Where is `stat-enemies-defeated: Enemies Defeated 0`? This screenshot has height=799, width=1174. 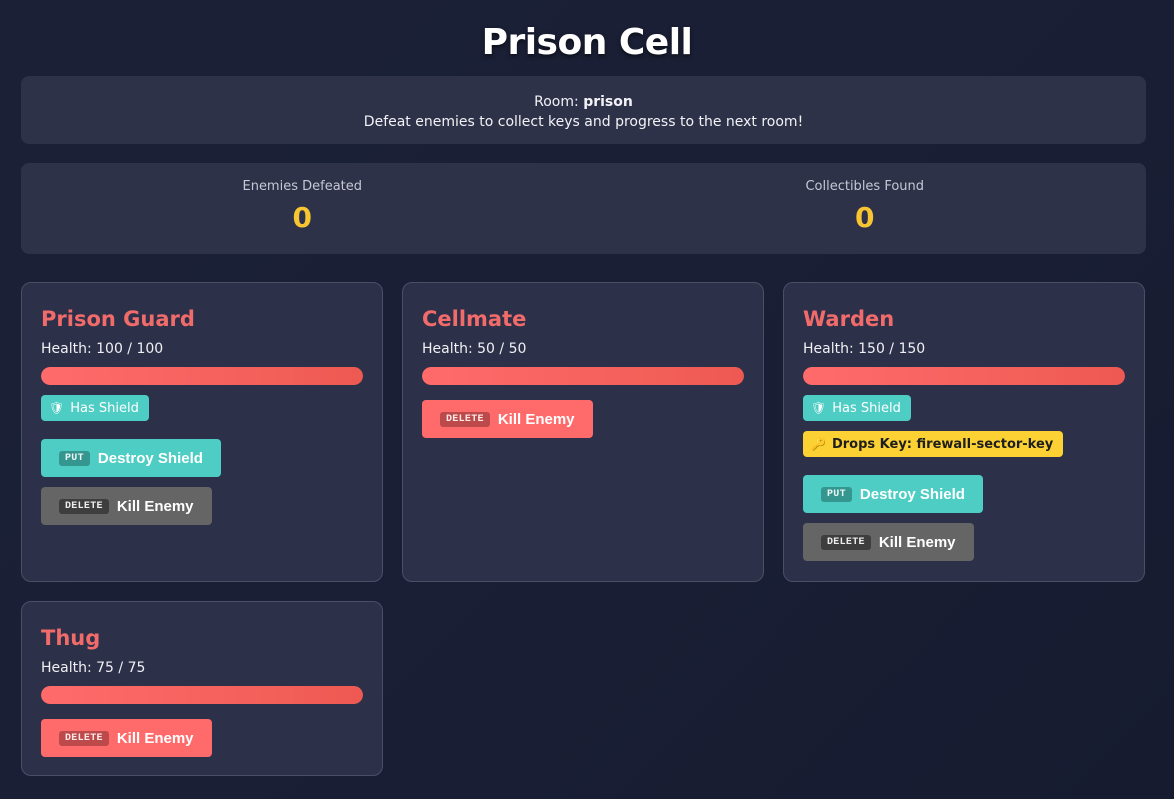
stat-enemies-defeated: Enemies Defeated 0 is located at coordinates (302, 208).